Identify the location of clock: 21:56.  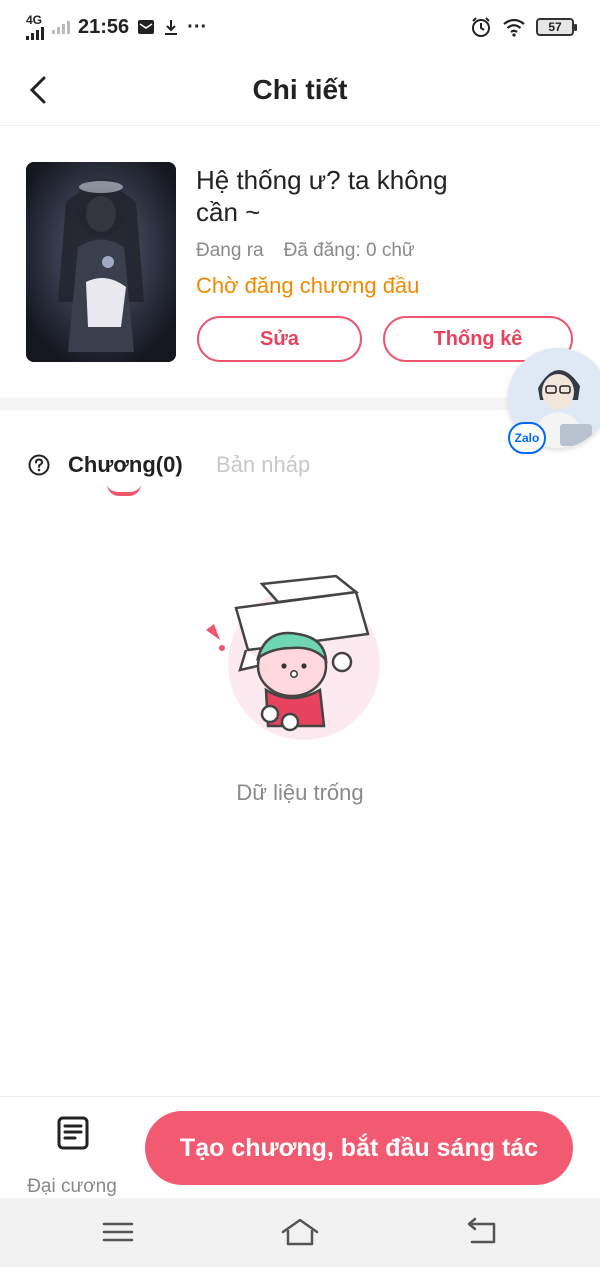
(104, 26).